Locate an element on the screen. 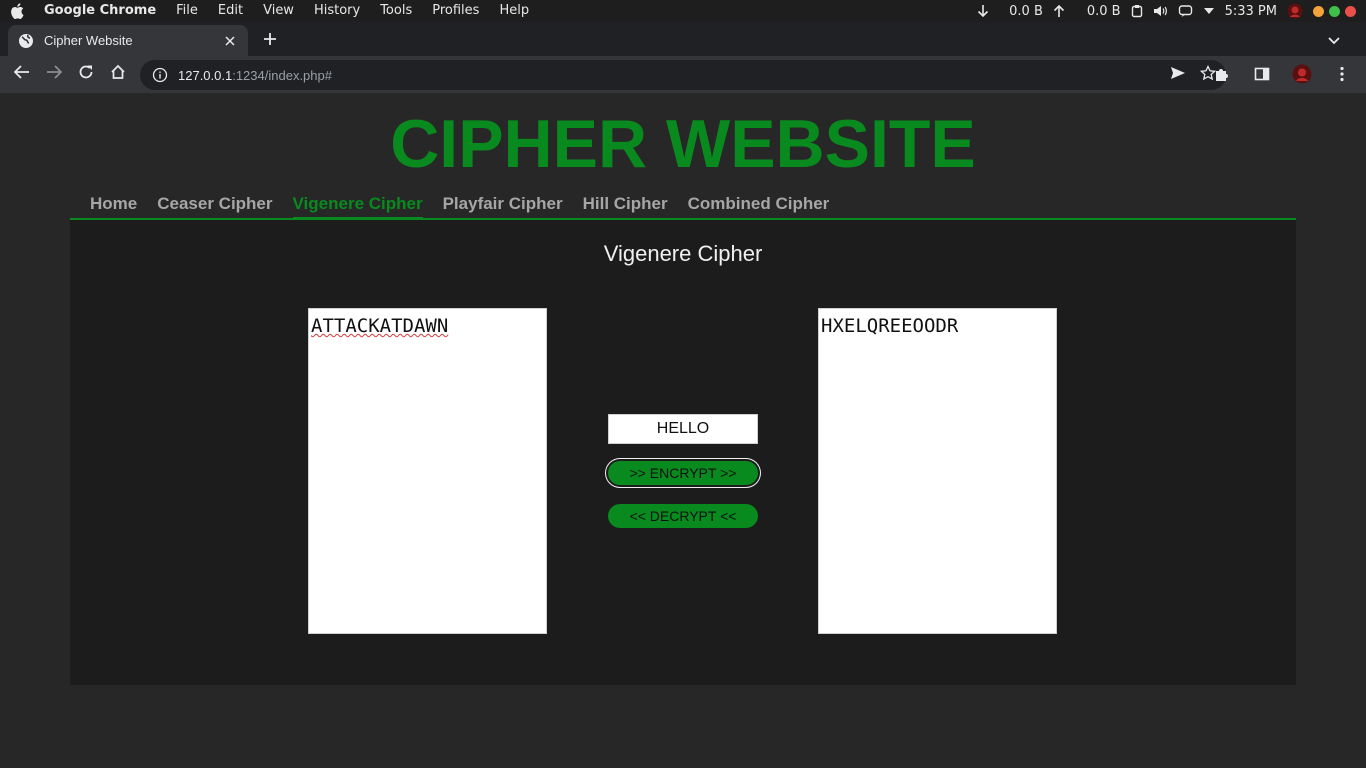  side-panel-icon is located at coordinates (1262, 76).